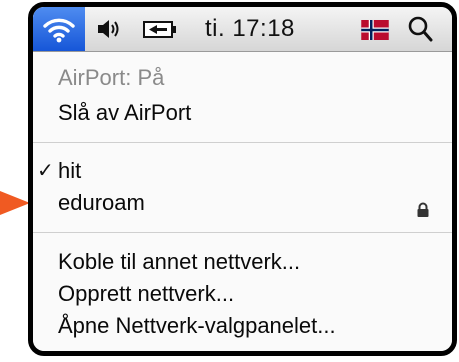 This screenshot has width=459, height=362. What do you see at coordinates (111, 77) in the screenshot?
I see `airport-status-label: AirPort: På` at bounding box center [111, 77].